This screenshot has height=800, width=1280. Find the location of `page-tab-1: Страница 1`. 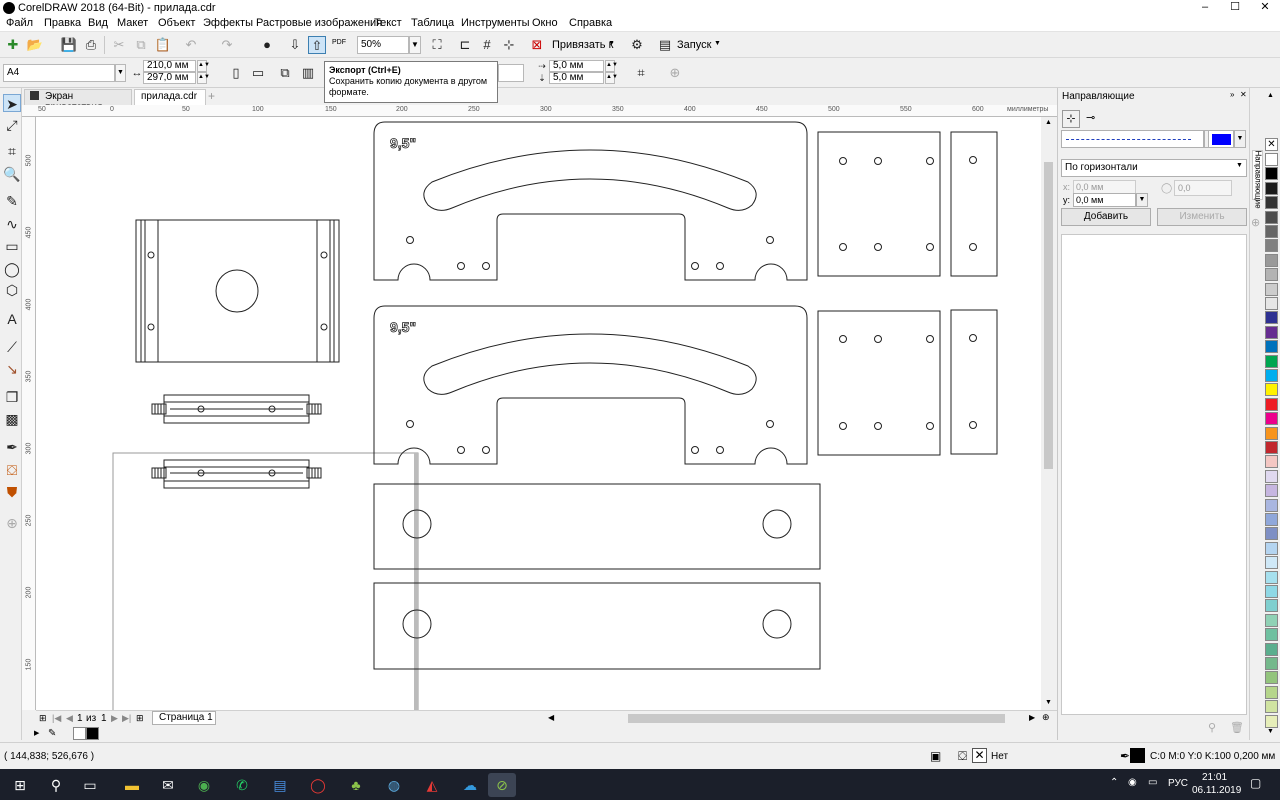

page-tab-1: Страница 1 is located at coordinates (184, 718).